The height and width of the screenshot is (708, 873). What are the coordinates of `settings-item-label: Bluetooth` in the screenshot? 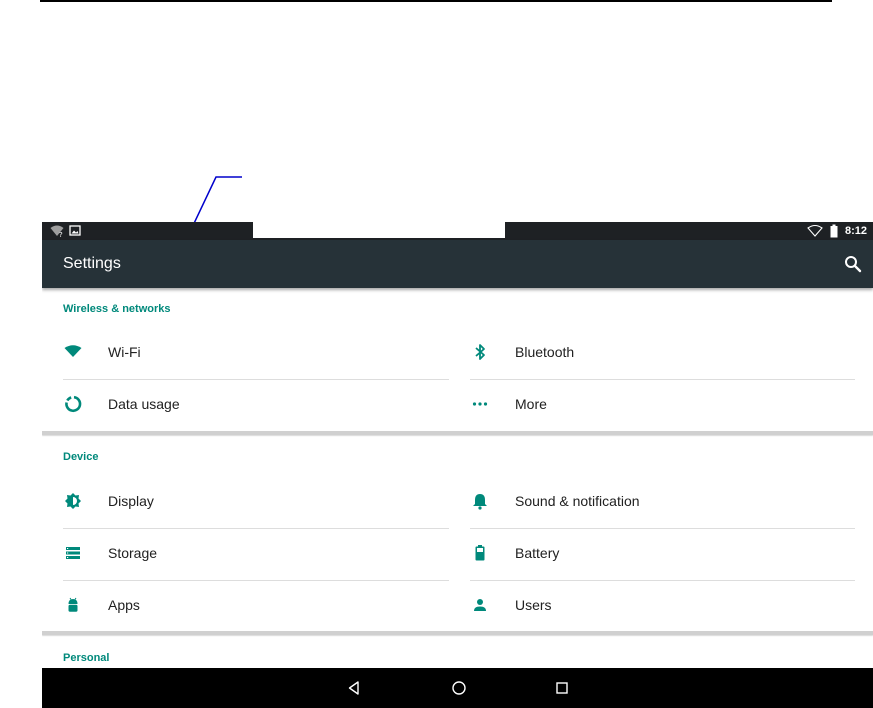 It's located at (545, 352).